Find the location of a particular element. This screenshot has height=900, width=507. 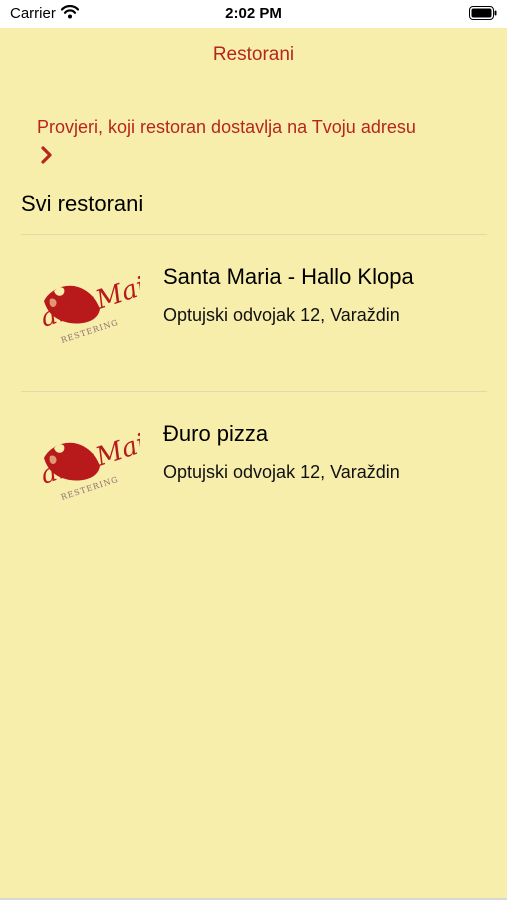

navigation-bar: Restorani is located at coordinates (253, 56).